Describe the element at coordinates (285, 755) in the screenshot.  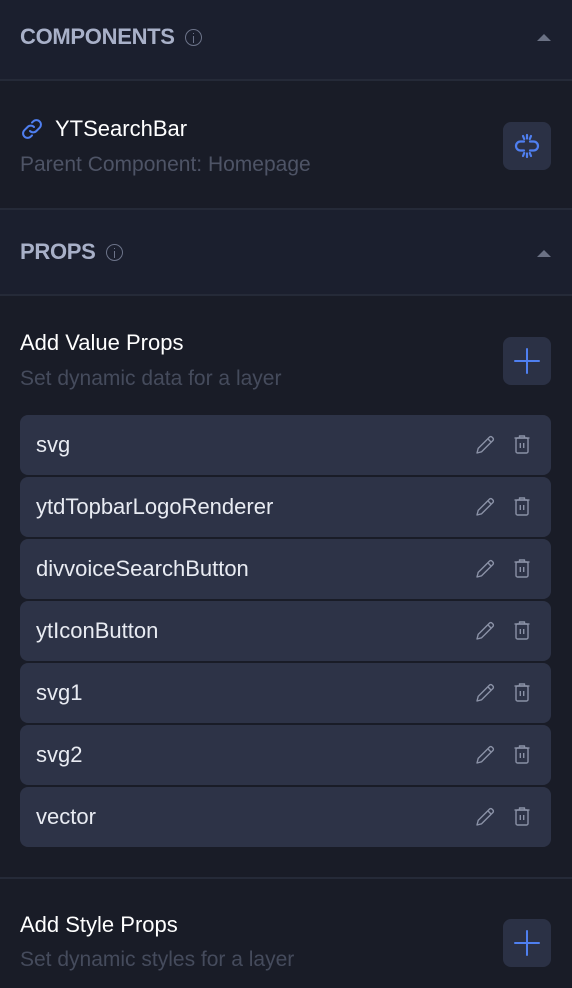
I see `prop-list-item: svg2` at that location.